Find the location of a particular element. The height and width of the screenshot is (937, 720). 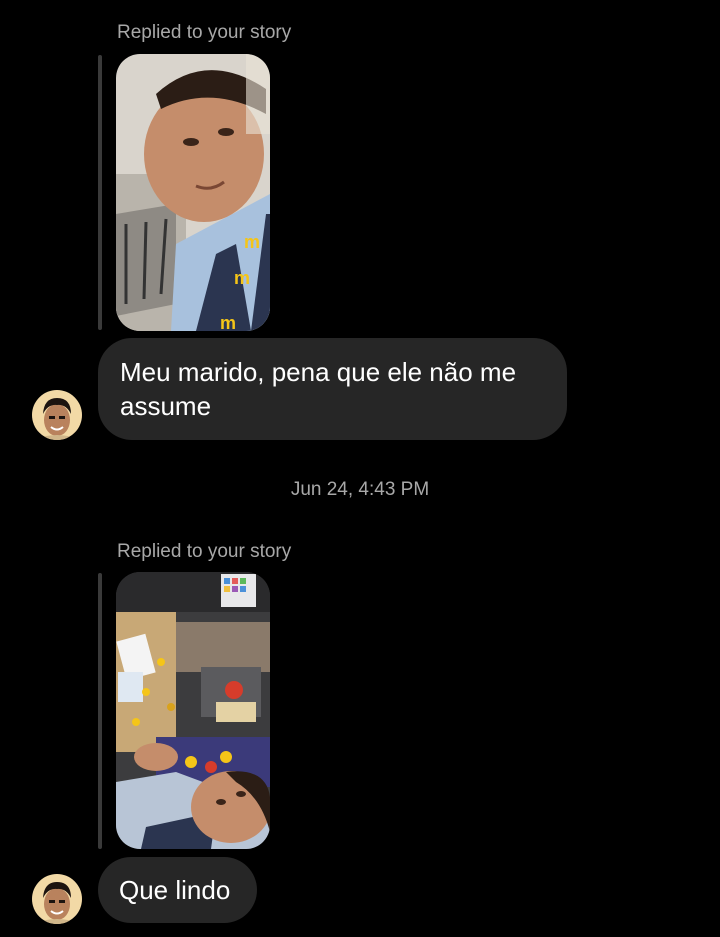

story-reply-thumbnail is located at coordinates (193, 710).